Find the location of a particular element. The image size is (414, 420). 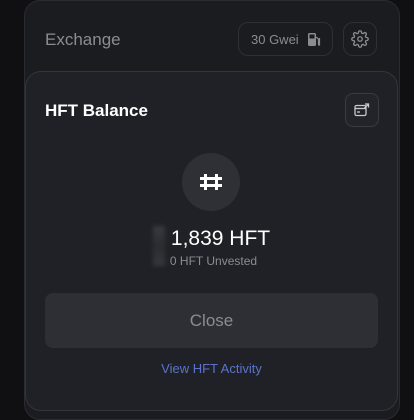

fuel-pump-icon is located at coordinates (314, 39).